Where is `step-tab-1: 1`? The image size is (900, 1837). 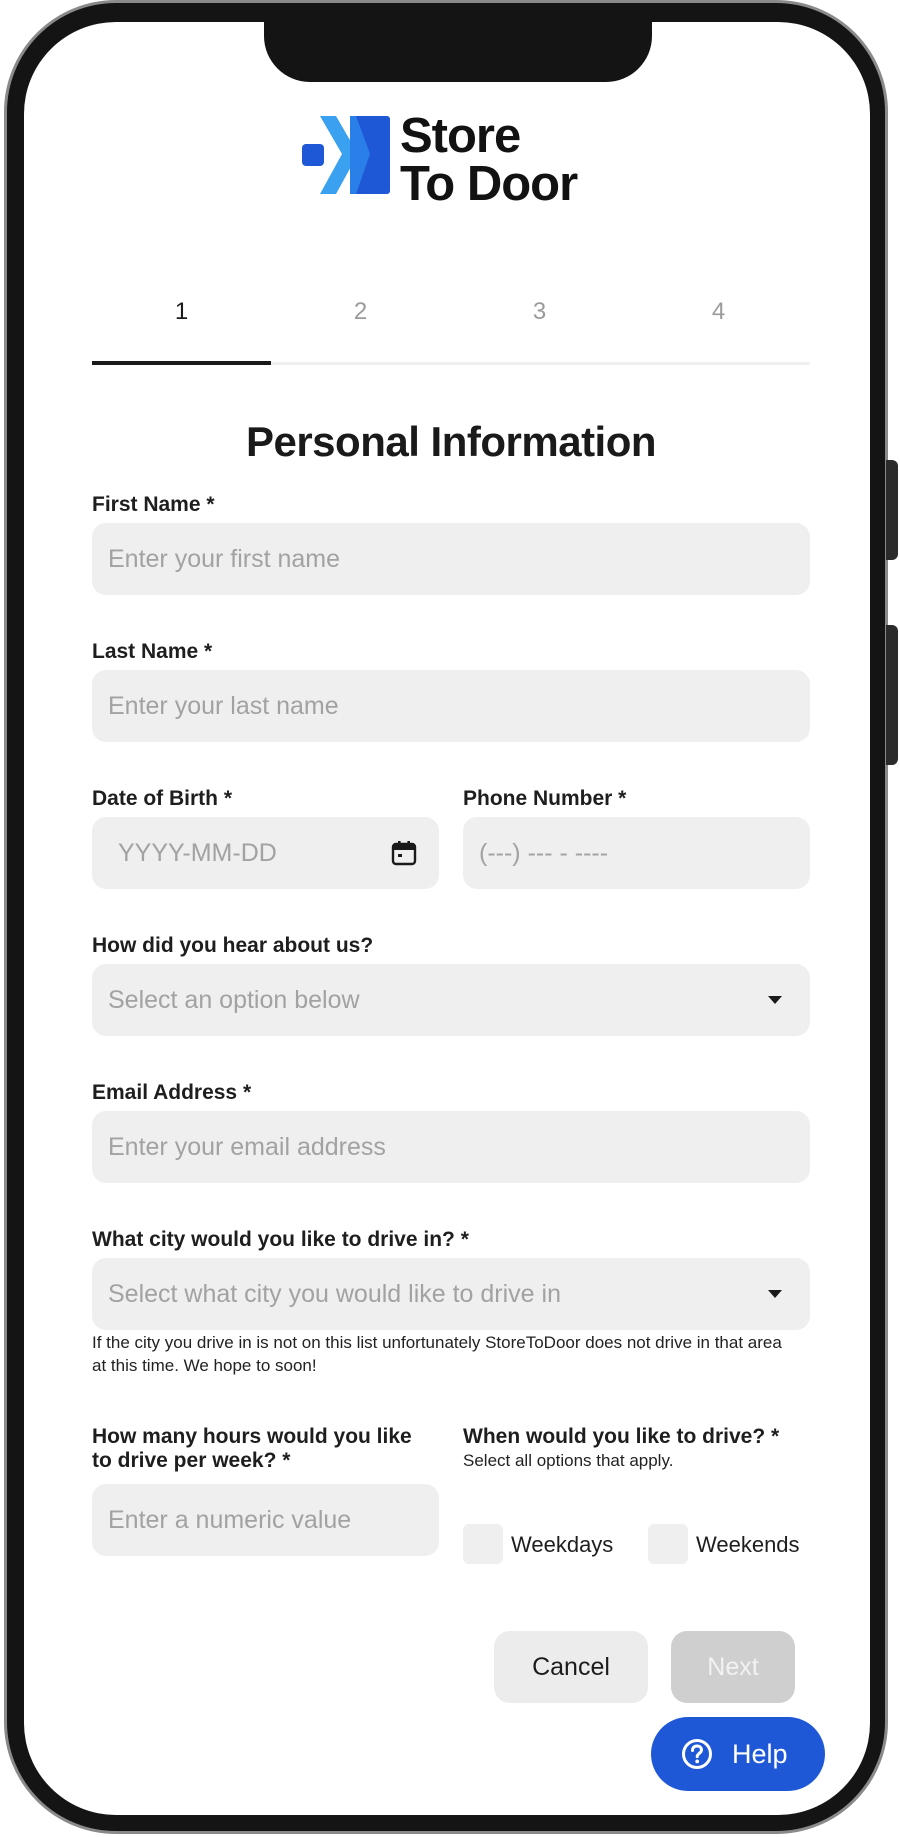 step-tab-1: 1 is located at coordinates (181, 331).